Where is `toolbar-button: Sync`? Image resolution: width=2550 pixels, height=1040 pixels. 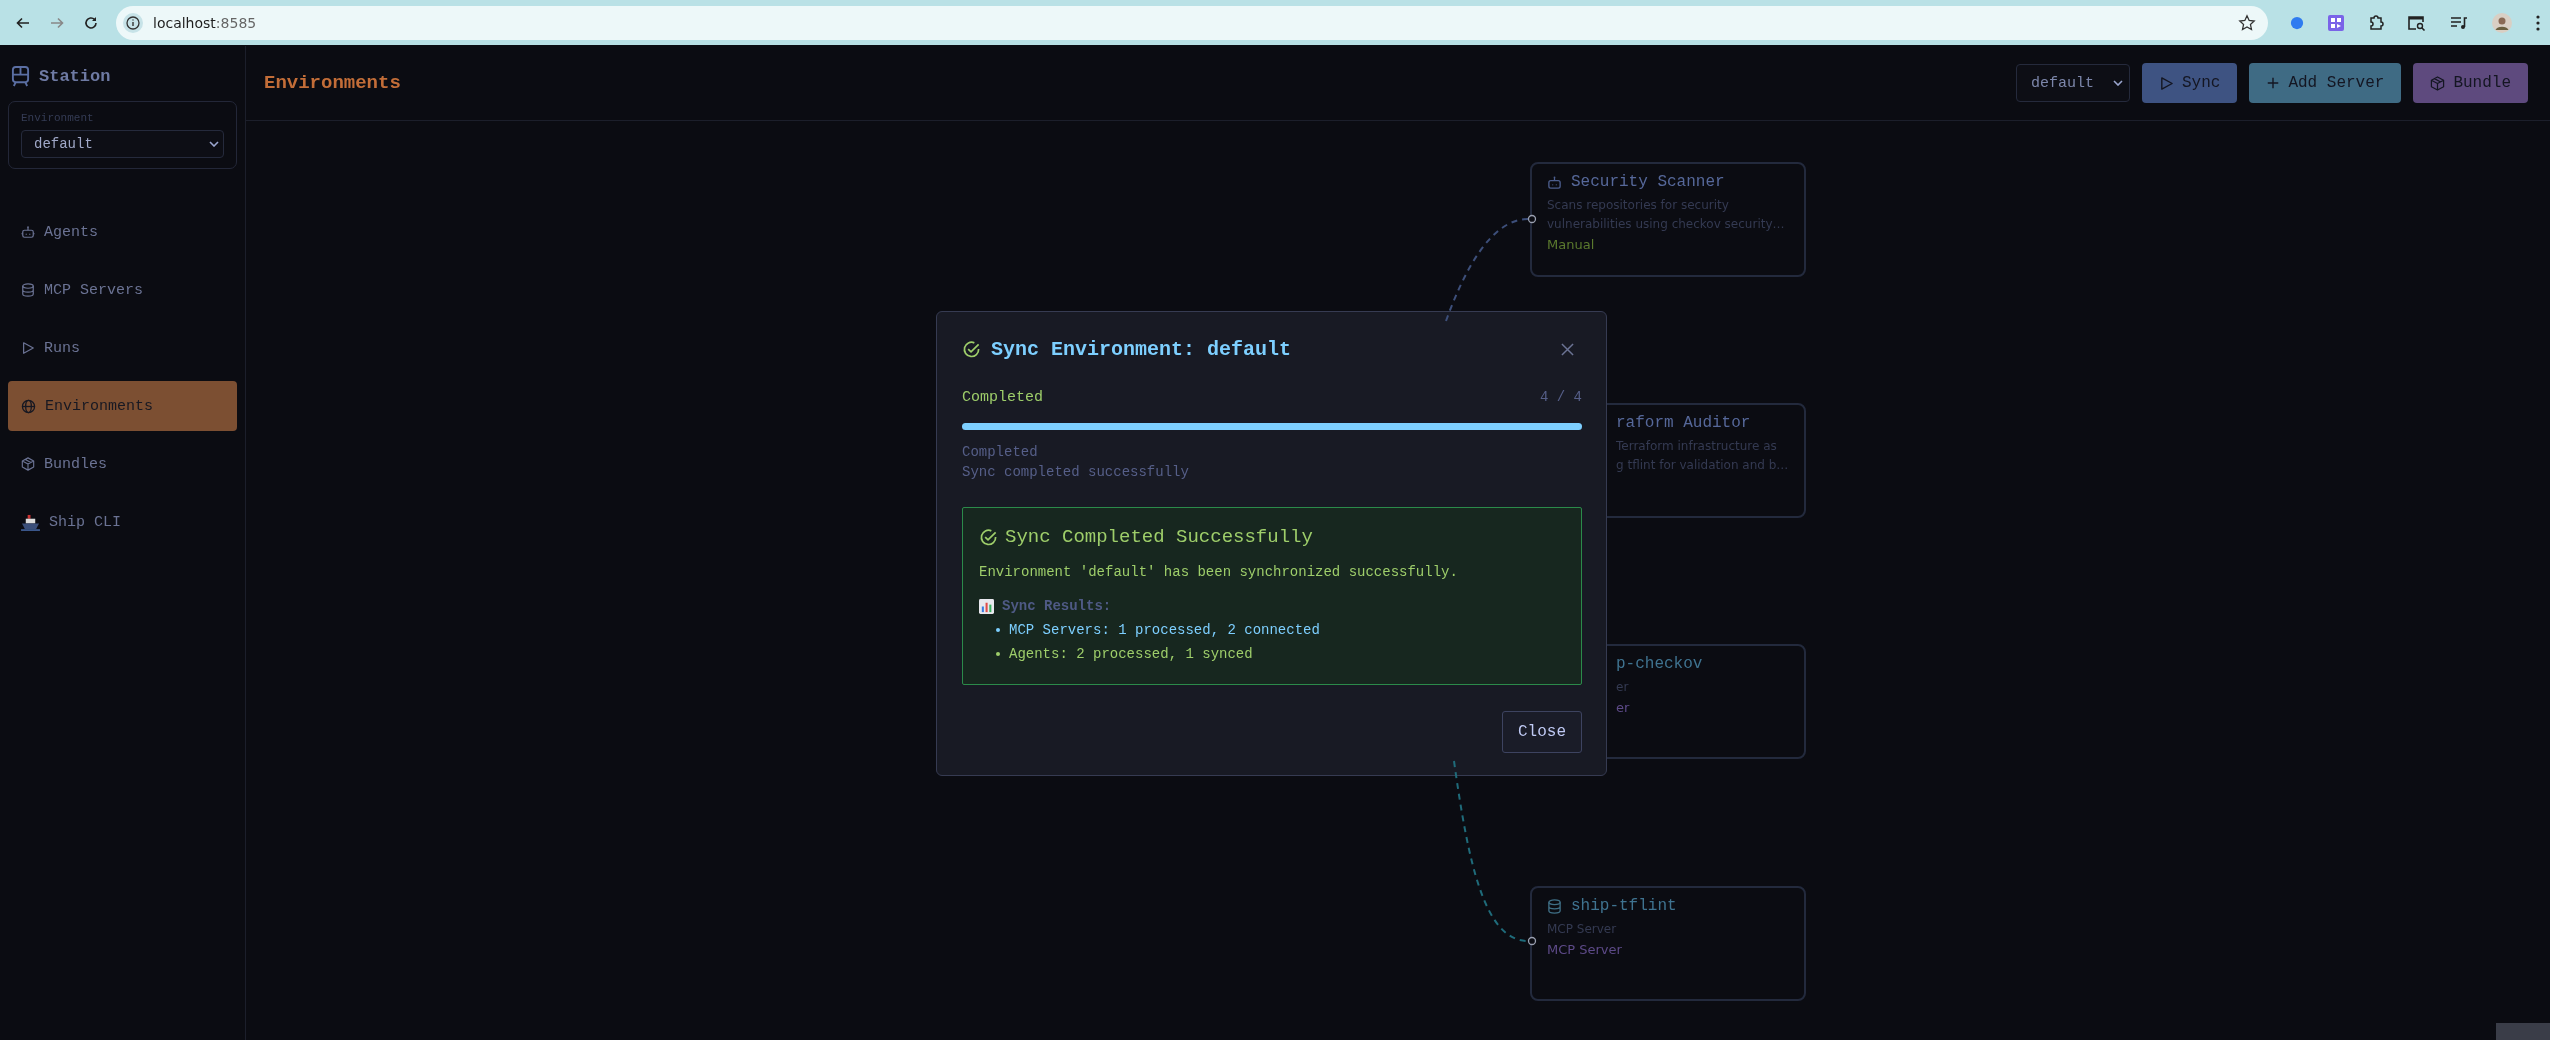
toolbar-button: Sync is located at coordinates (2189, 83).